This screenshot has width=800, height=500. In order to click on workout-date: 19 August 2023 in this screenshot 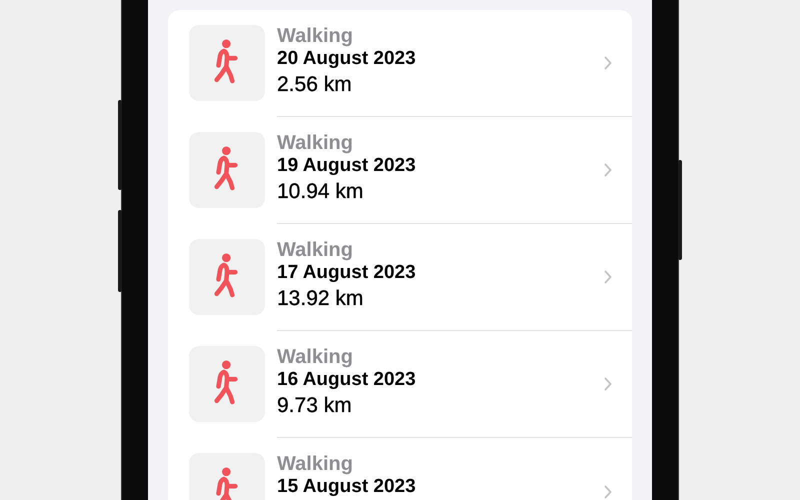, I will do `click(347, 166)`.